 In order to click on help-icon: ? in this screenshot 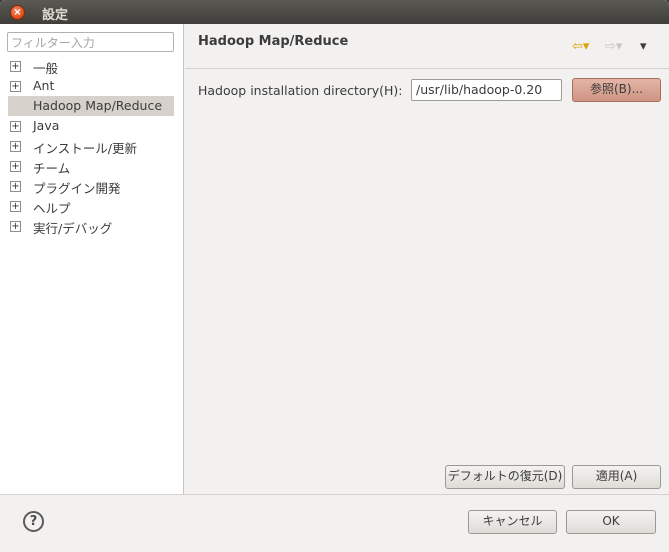, I will do `click(33, 521)`.